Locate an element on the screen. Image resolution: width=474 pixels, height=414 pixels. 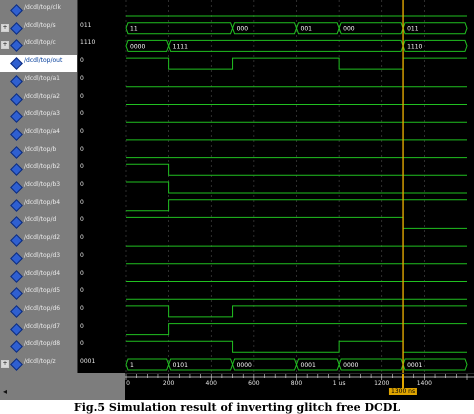
ruler-tick-label: 1200 is located at coordinates (382, 383).